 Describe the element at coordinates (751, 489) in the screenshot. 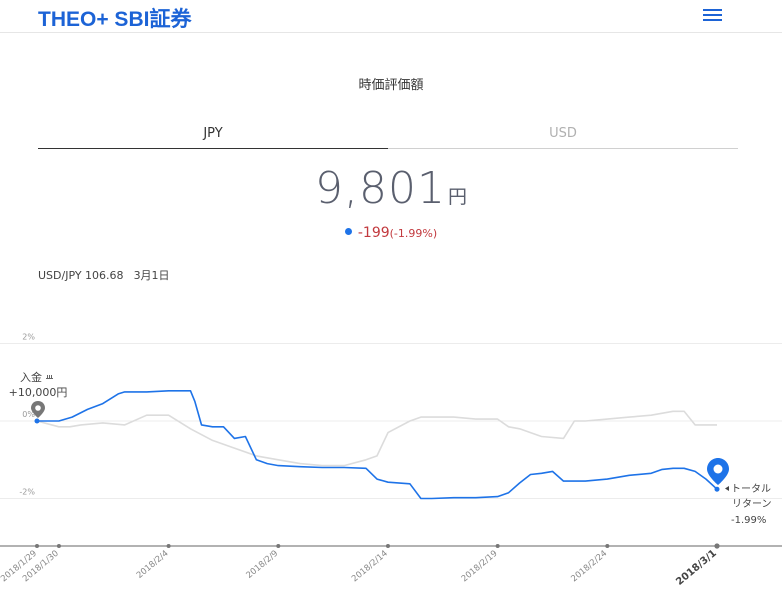

I see `total-return-label-1: トータル` at that location.